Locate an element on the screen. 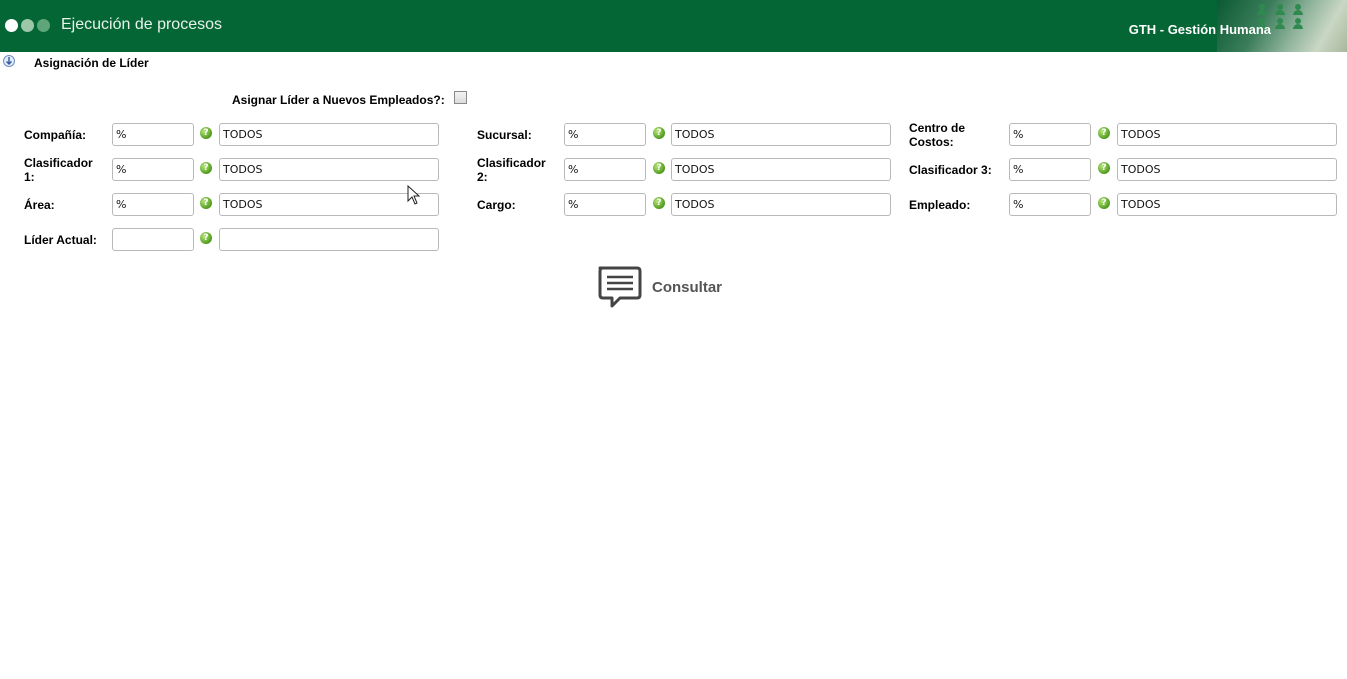 Image resolution: width=1347 pixels, height=679 pixels. centro-costos-label: Centro de Costos: is located at coordinates (937, 135).